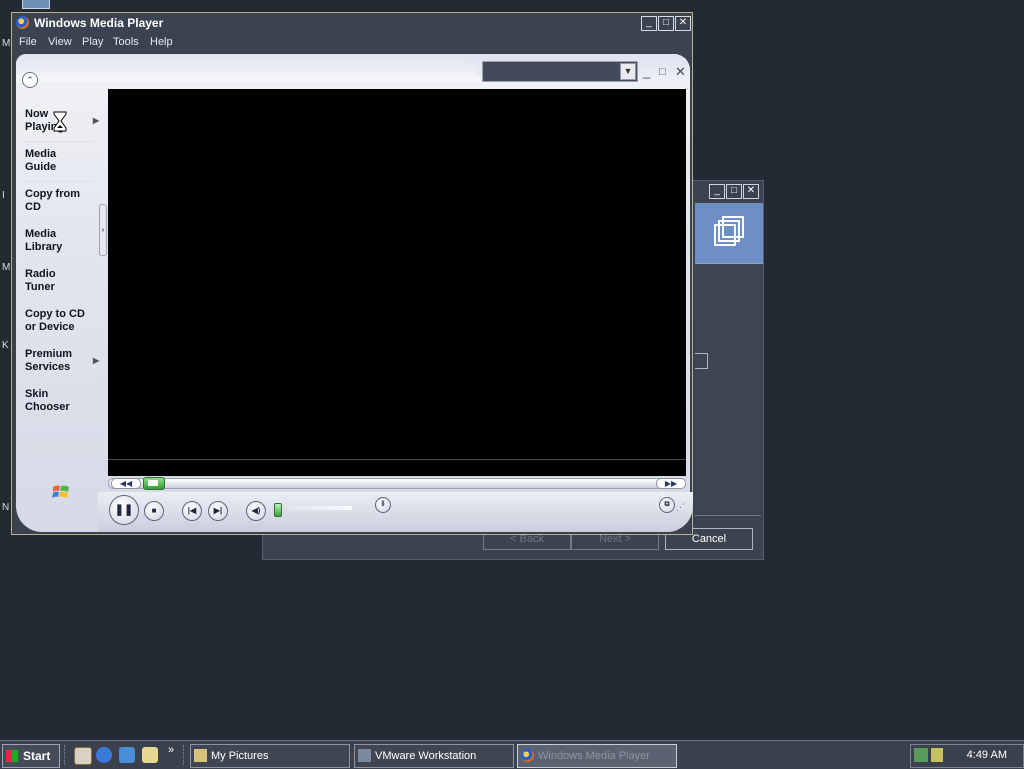  Describe the element at coordinates (256, 511) in the screenshot. I see `mute-button: ◀)` at that location.